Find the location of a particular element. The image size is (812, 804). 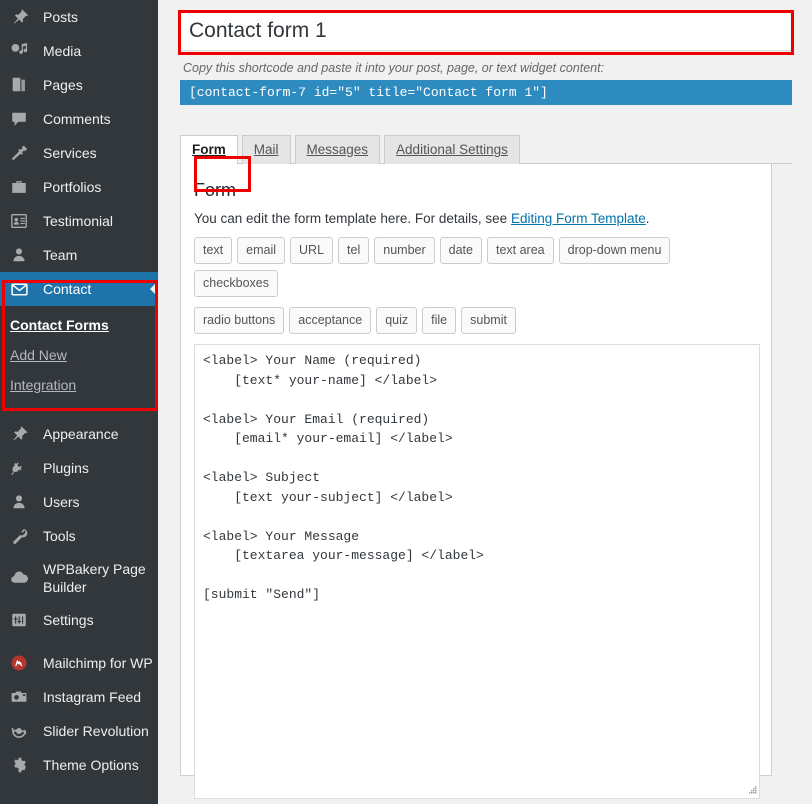

tag-button-number: number is located at coordinates (404, 250).